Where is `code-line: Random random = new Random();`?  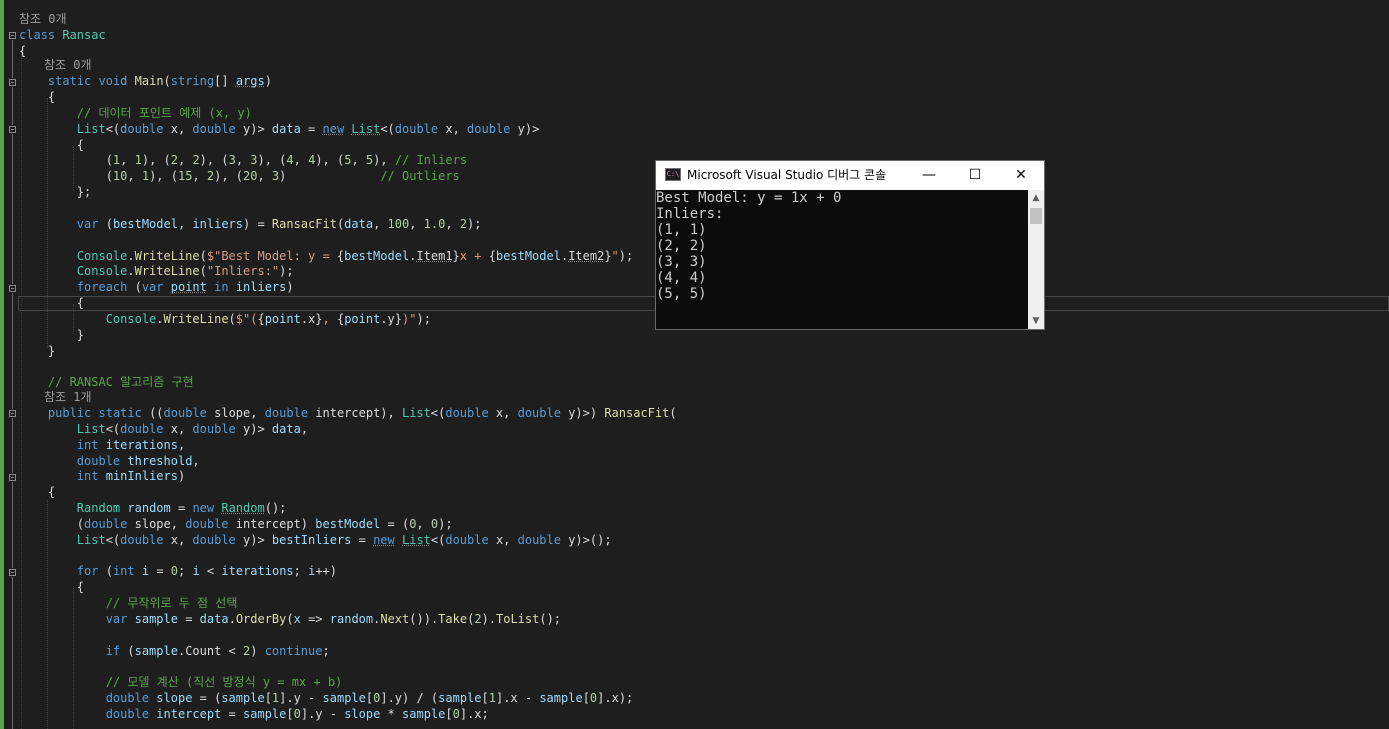 code-line: Random random = new Random(); is located at coordinates (153, 508).